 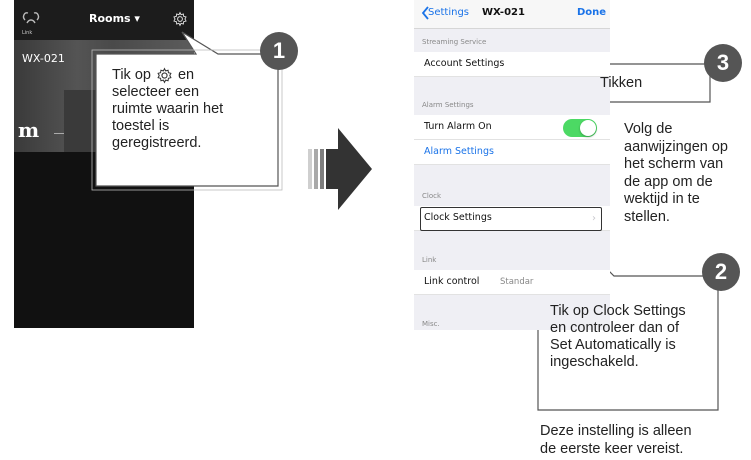 I want to click on step3-text: Tikken, so click(x=621, y=83).